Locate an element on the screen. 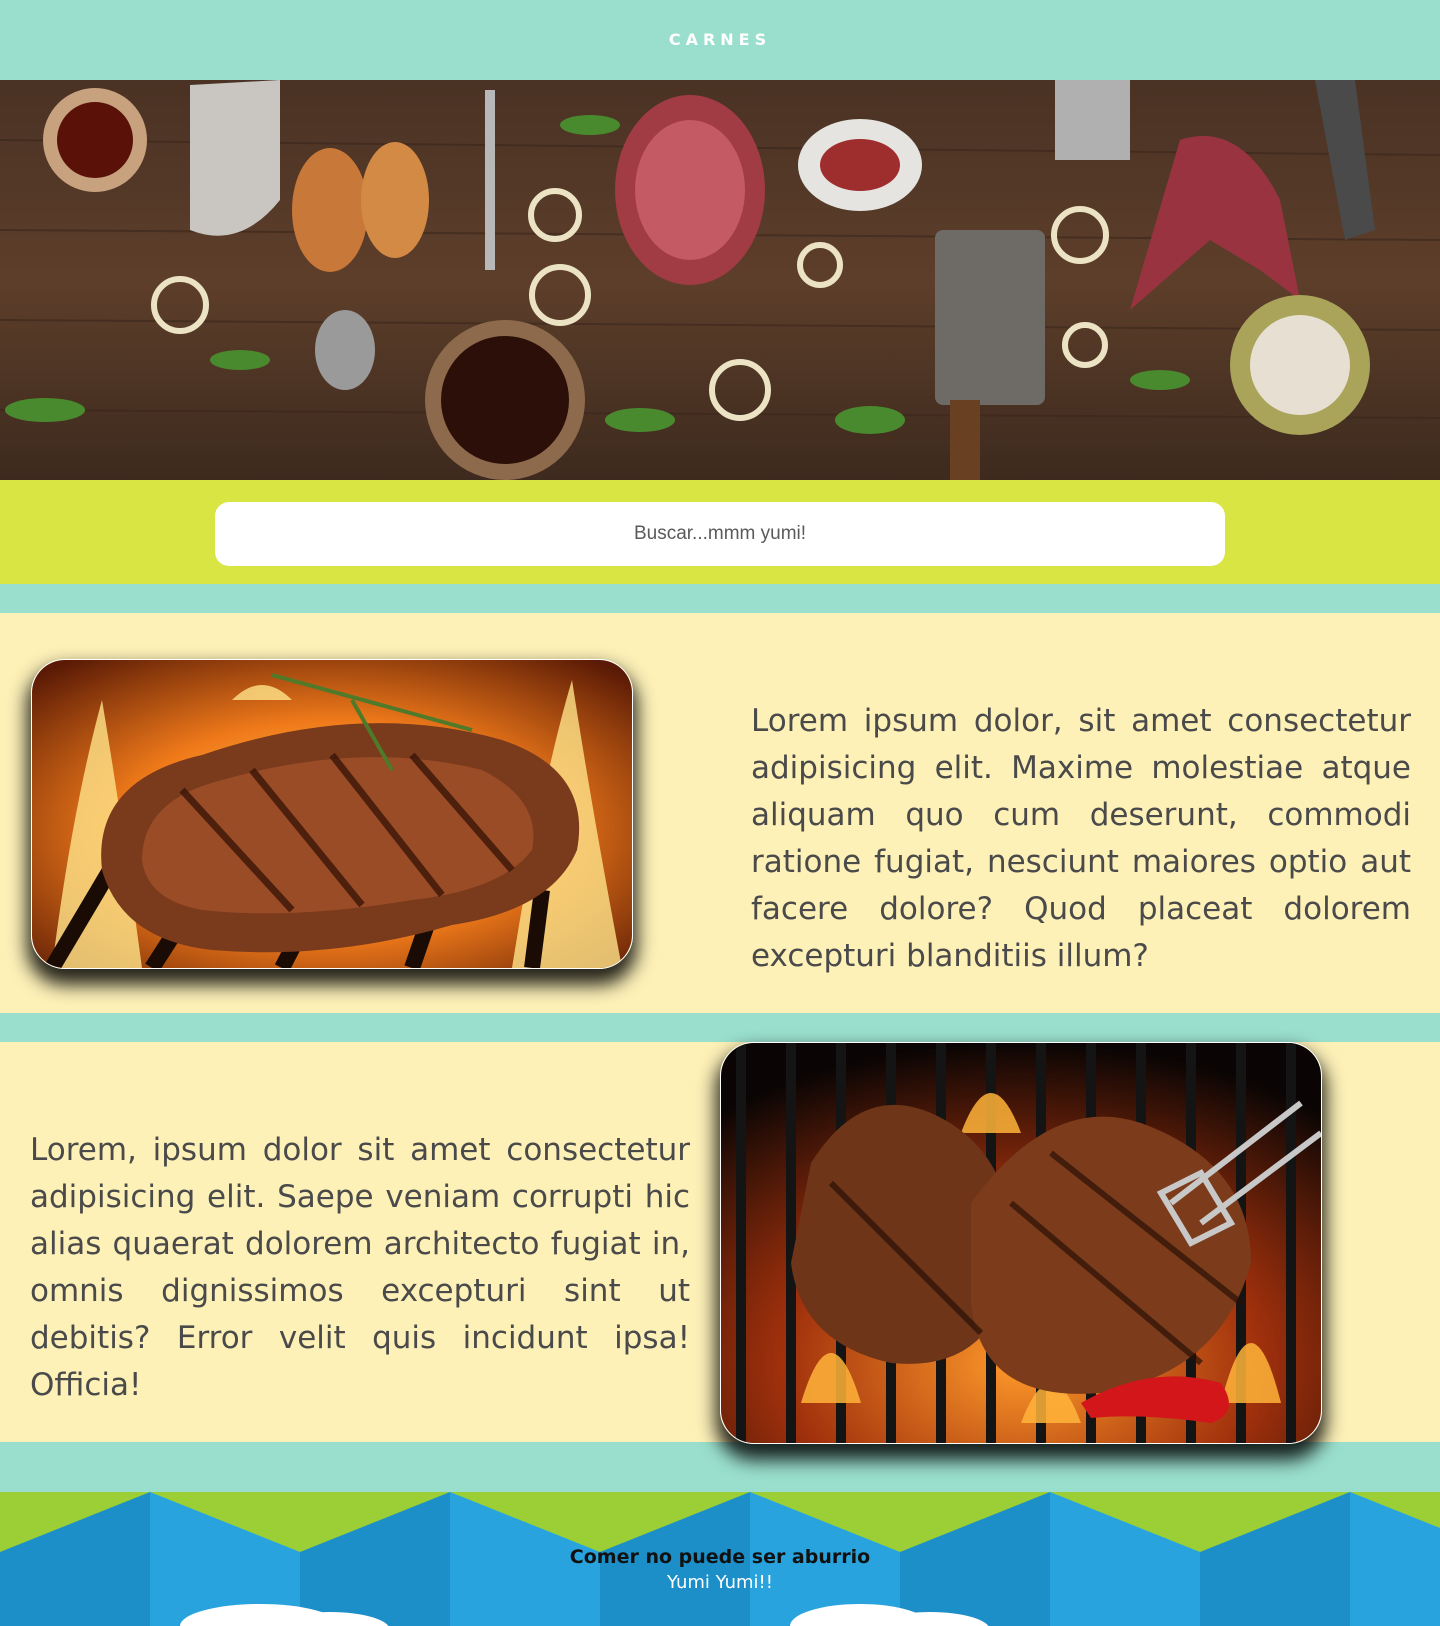 The image size is (1440, 1626). search-bar is located at coordinates (720, 532).